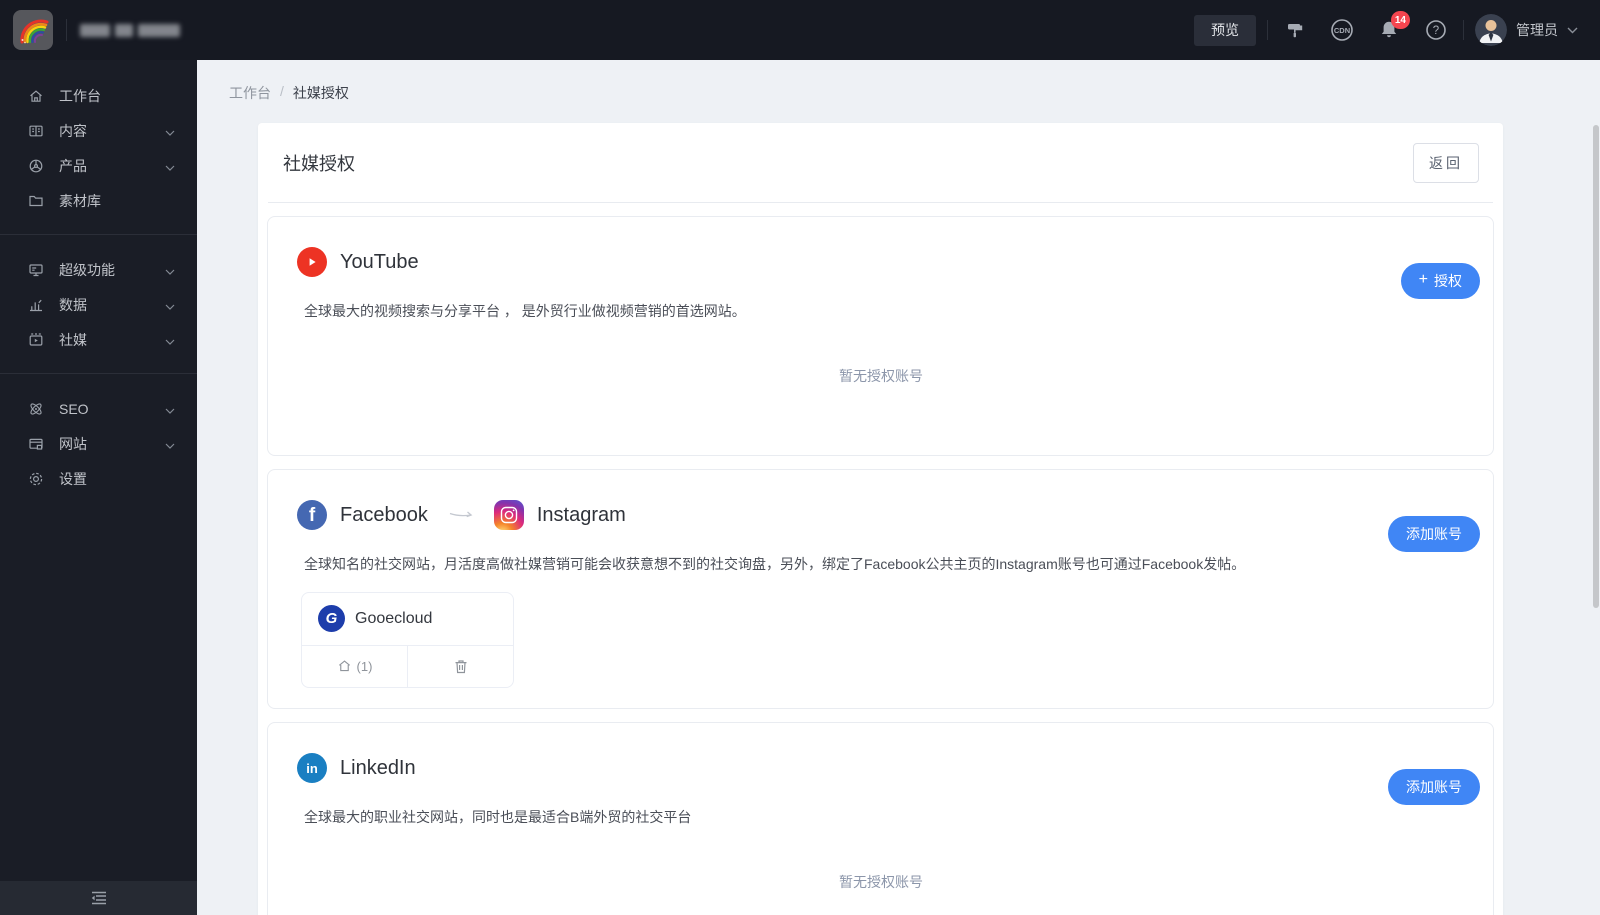 Image resolution: width=1600 pixels, height=915 pixels. Describe the element at coordinates (331, 619) in the screenshot. I see `account-avatar: G` at that location.